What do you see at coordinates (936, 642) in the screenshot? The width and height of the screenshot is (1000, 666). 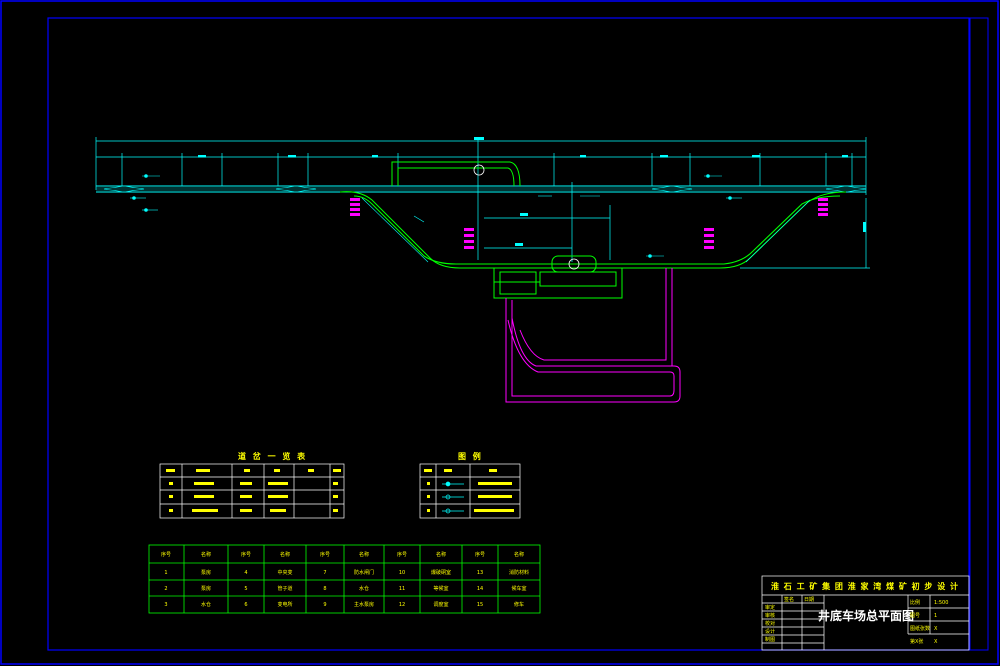 I see `field-value-sheet-no: X` at bounding box center [936, 642].